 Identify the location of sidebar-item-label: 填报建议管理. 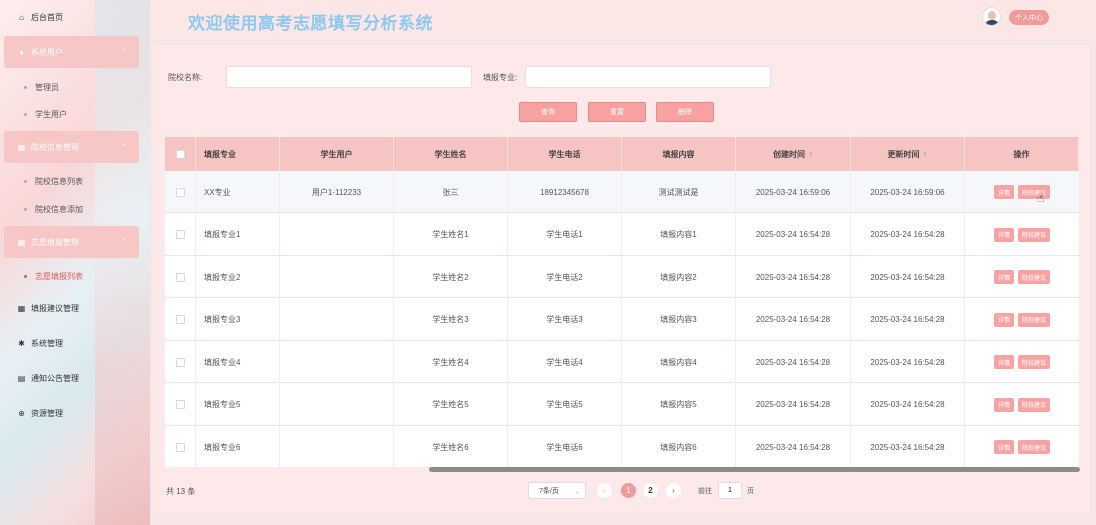
(55, 308).